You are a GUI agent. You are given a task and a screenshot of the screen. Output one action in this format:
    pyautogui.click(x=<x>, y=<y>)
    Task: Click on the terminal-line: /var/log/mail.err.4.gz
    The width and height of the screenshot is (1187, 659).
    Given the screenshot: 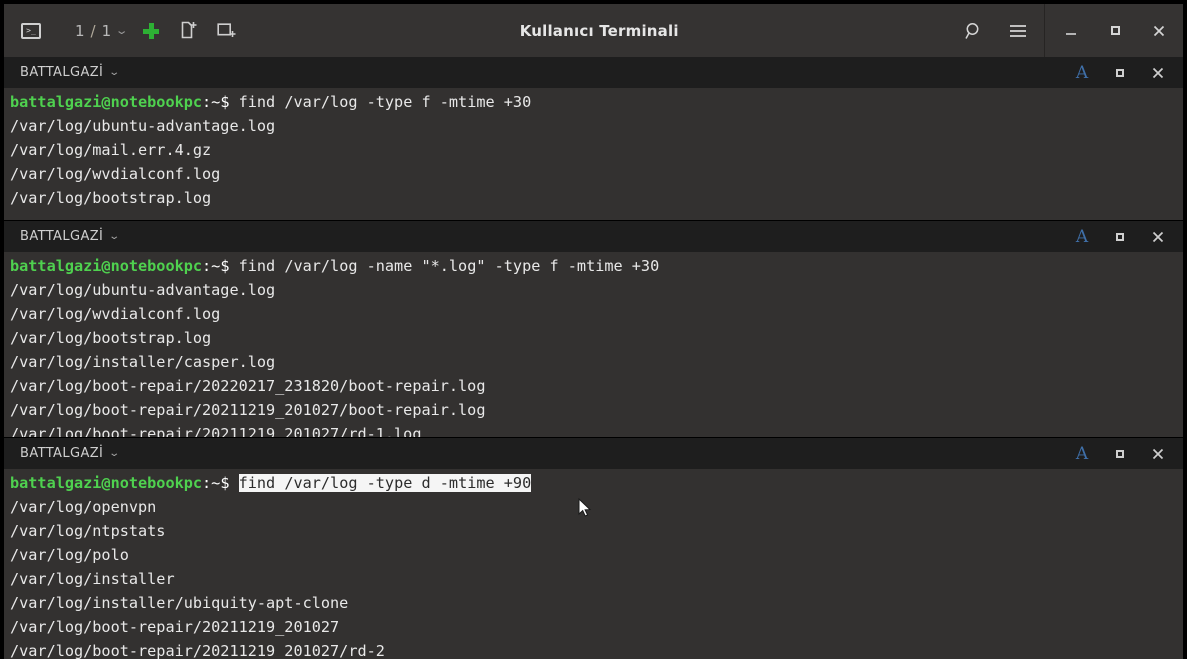 What is the action you would take?
    pyautogui.click(x=111, y=150)
    